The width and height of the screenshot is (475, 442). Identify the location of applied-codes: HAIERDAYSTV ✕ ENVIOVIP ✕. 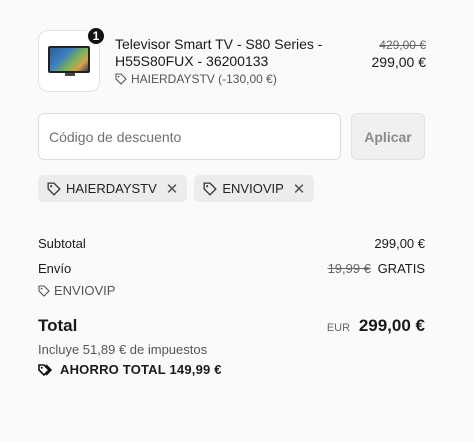
(176, 188).